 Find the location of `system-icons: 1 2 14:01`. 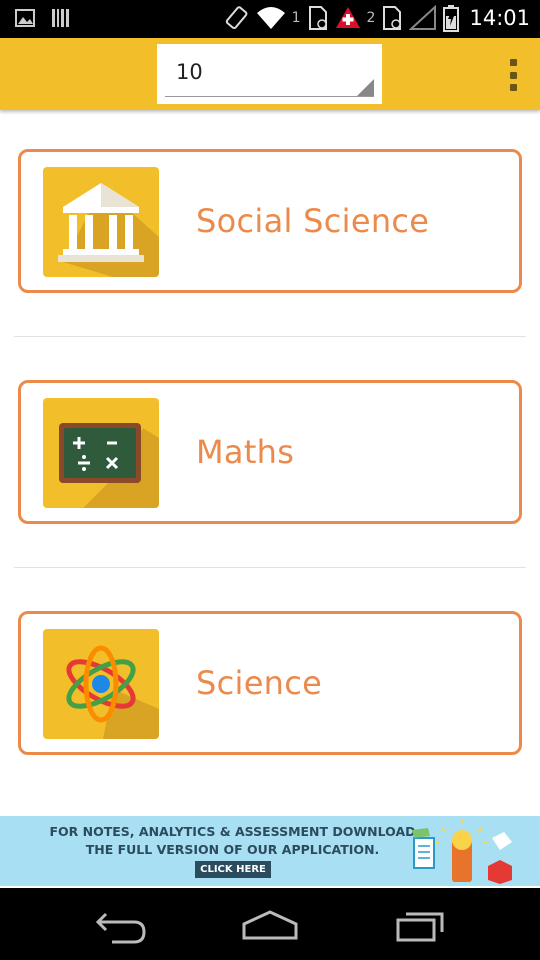

system-icons: 1 2 14:01 is located at coordinates (377, 18).